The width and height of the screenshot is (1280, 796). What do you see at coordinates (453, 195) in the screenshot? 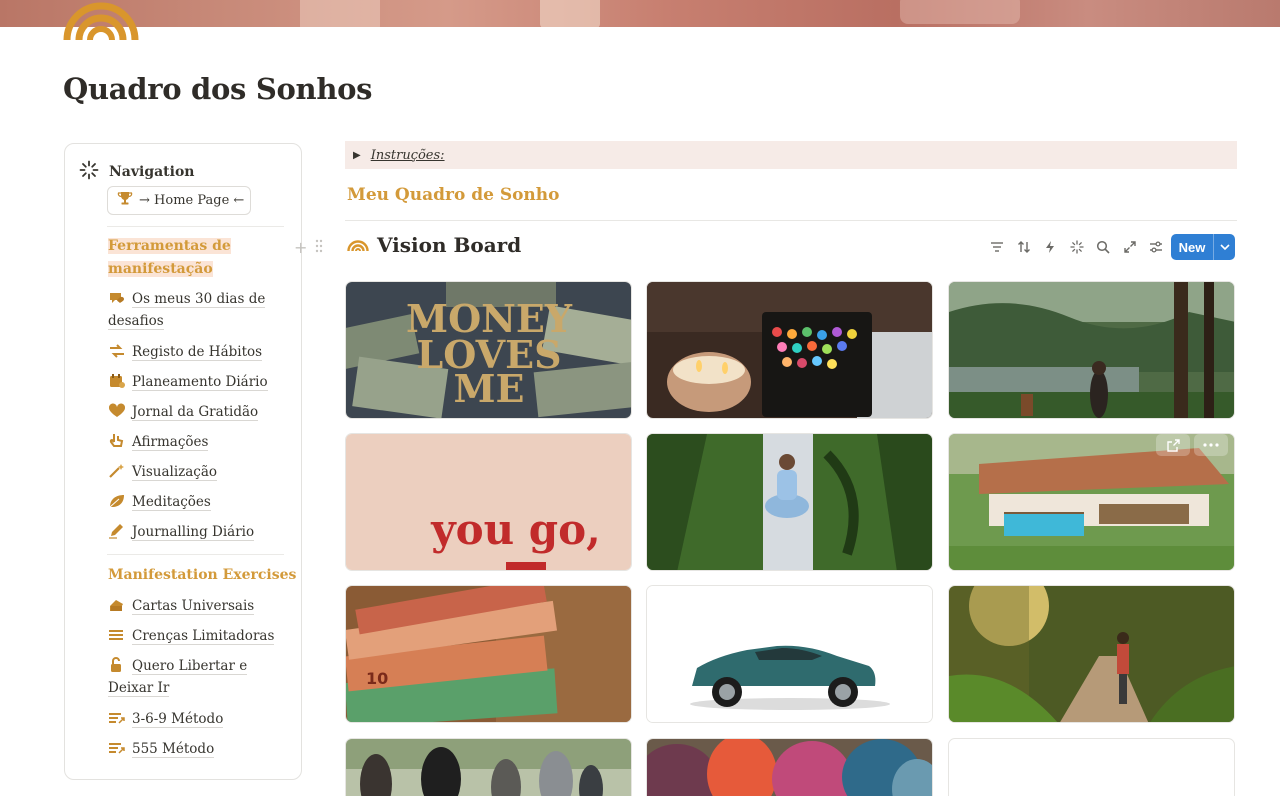
I see `dream-board-heading: Meu Quadro de Sonho` at bounding box center [453, 195].